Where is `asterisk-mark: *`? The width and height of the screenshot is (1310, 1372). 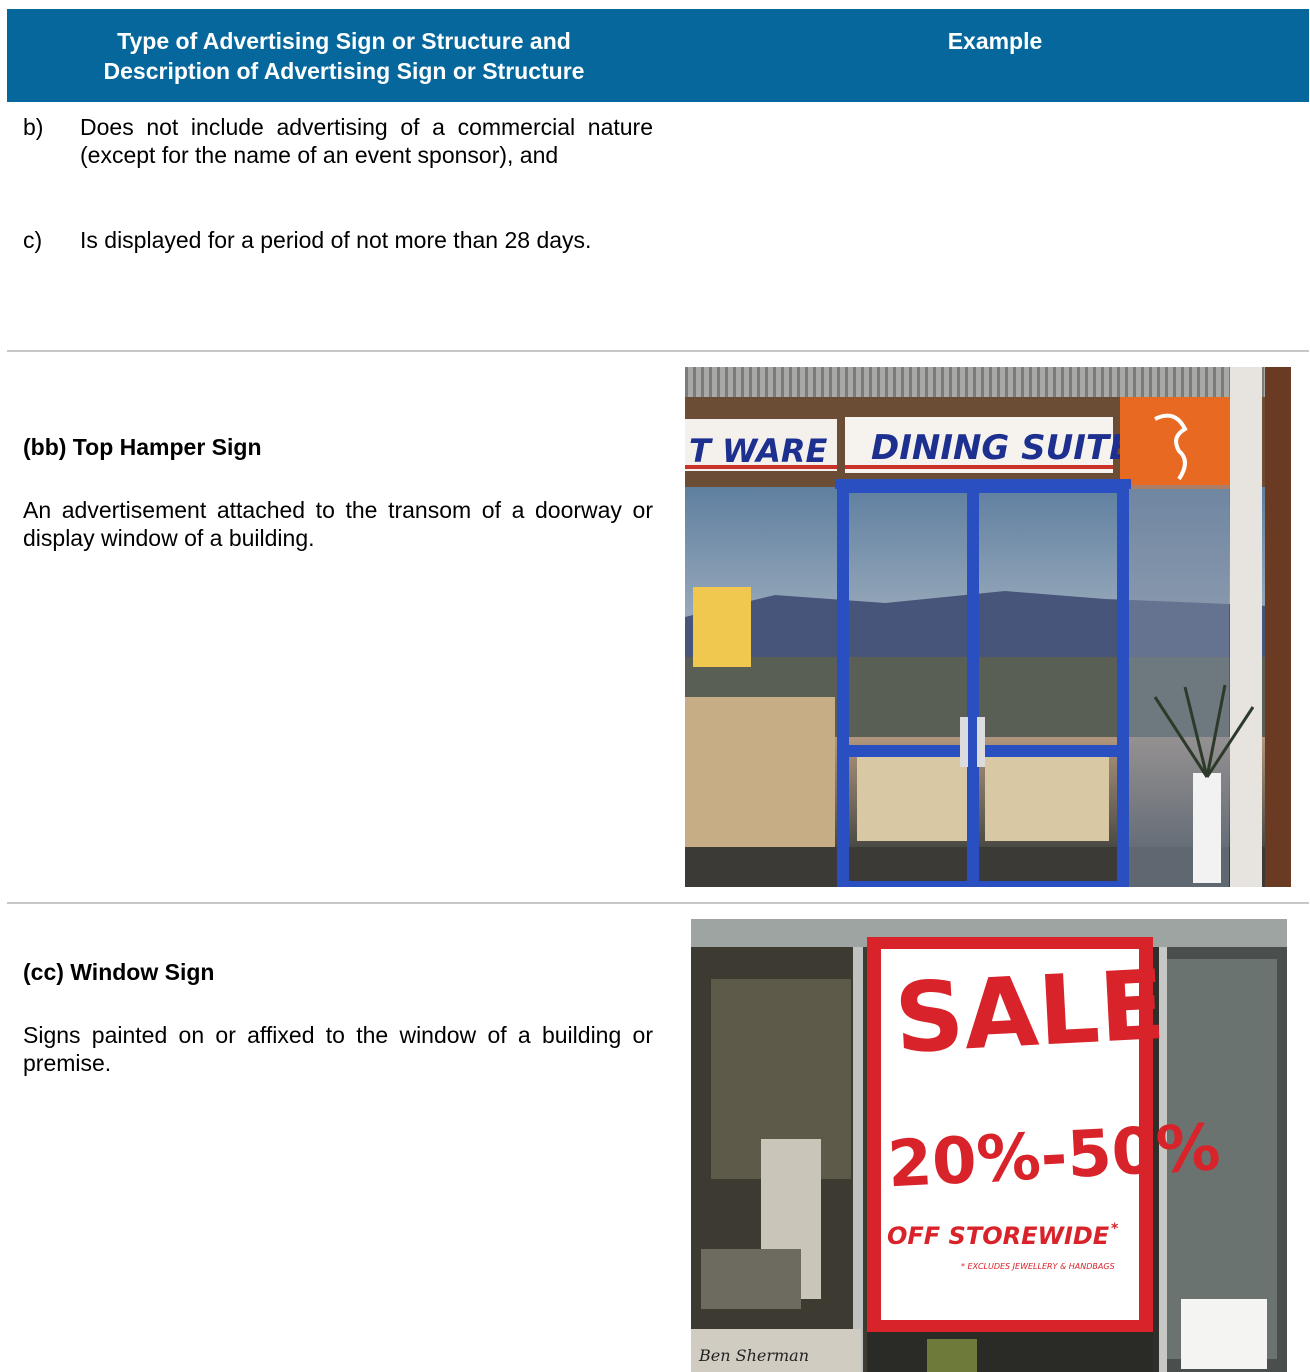
asterisk-mark: * is located at coordinates (1115, 1229).